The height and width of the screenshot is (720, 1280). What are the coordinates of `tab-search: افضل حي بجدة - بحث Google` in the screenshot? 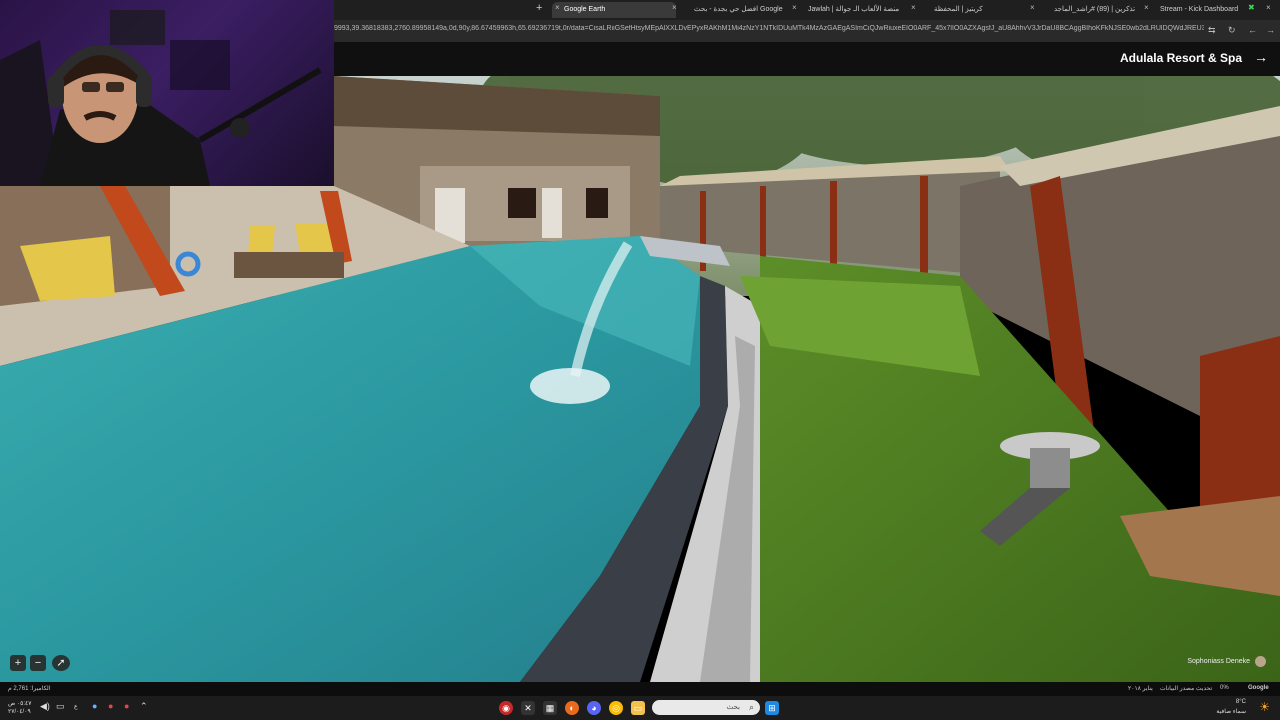 It's located at (735, 10).